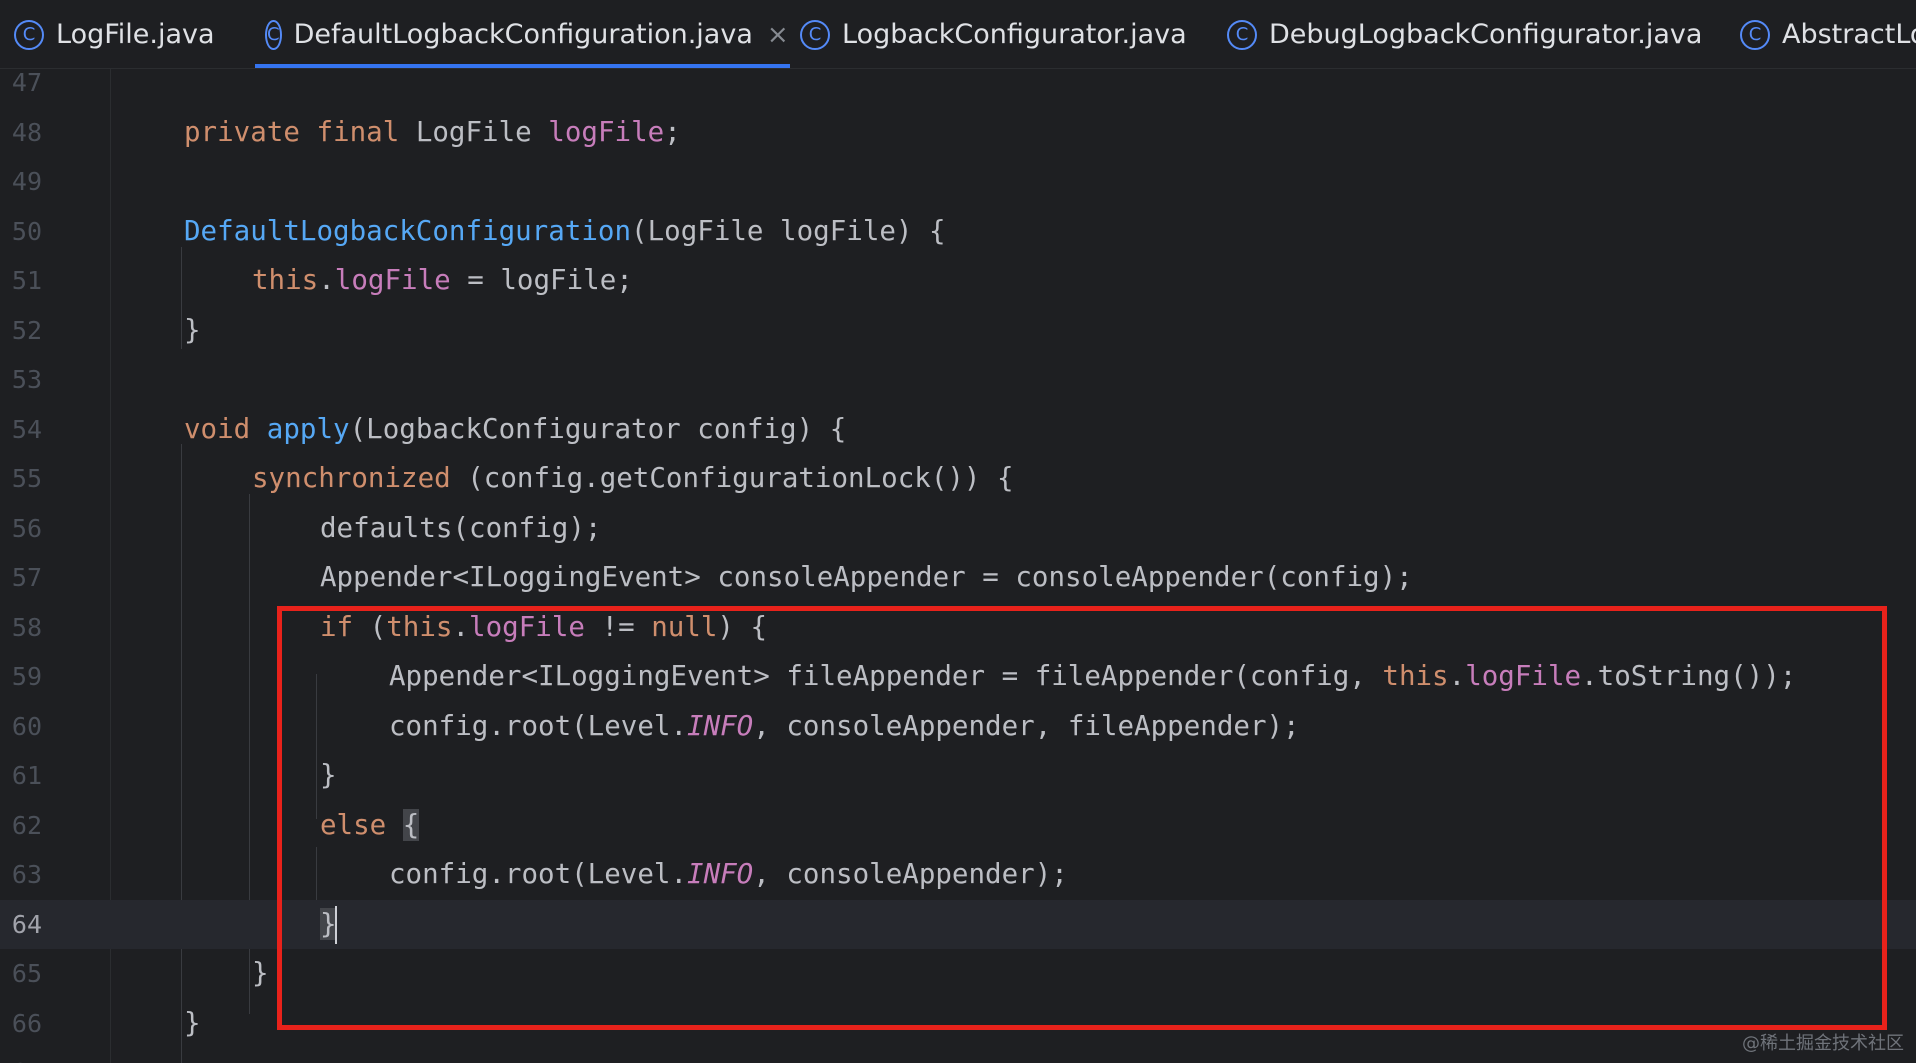 The width and height of the screenshot is (1916, 1063). What do you see at coordinates (742, 626) in the screenshot?
I see `code-token: ) {` at bounding box center [742, 626].